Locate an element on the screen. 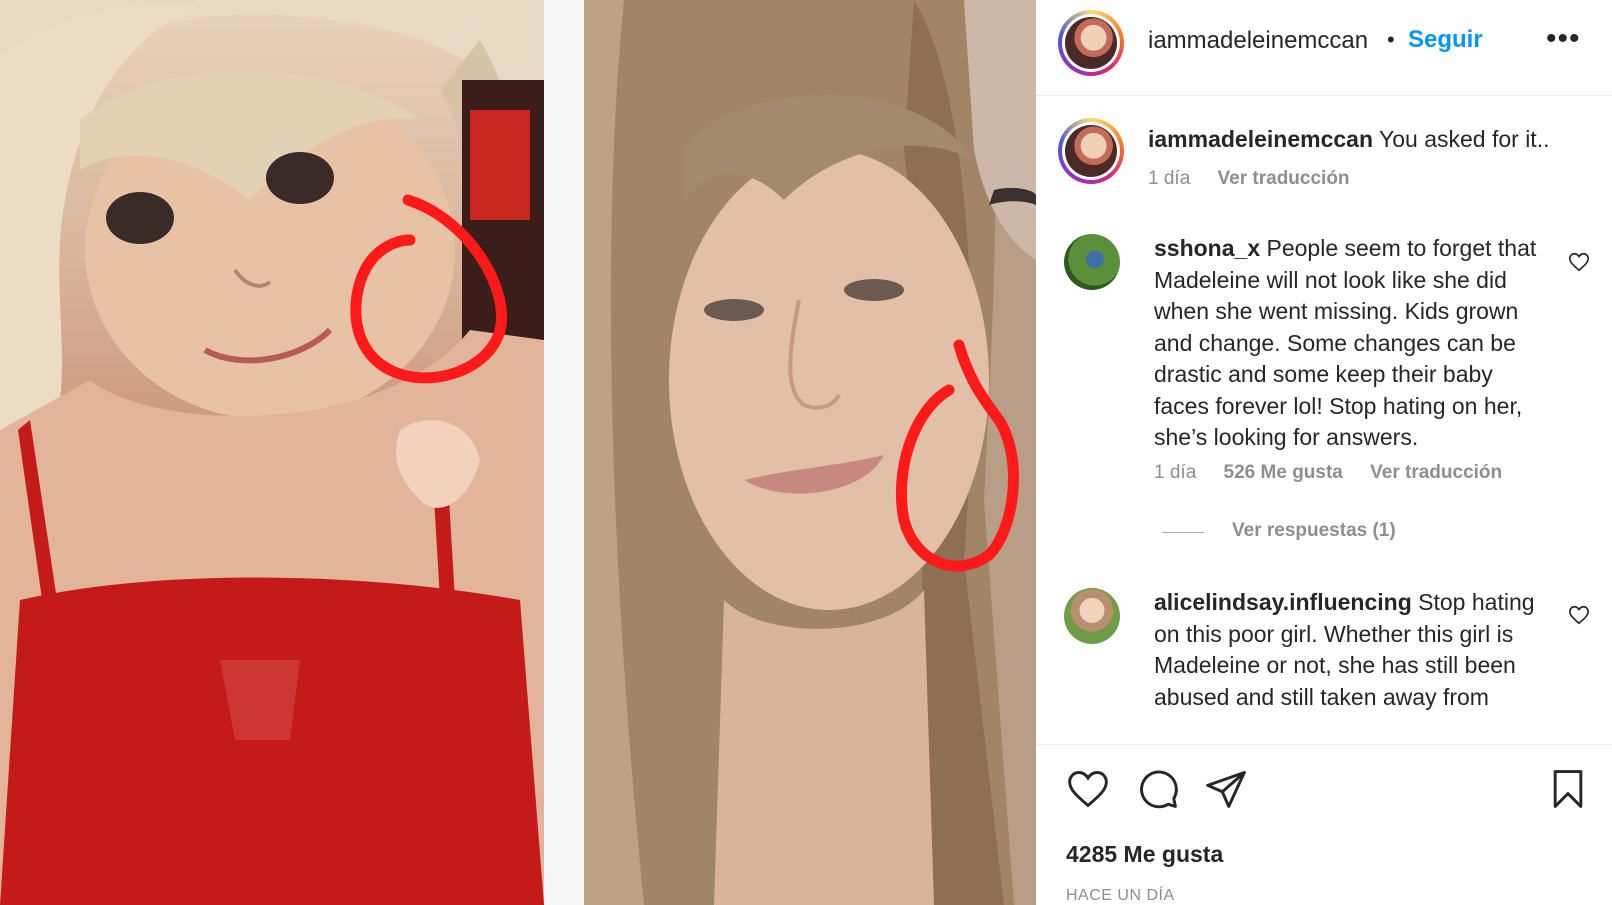 Image resolution: width=1612 pixels, height=905 pixels. caption-avatar is located at coordinates (1091, 151).